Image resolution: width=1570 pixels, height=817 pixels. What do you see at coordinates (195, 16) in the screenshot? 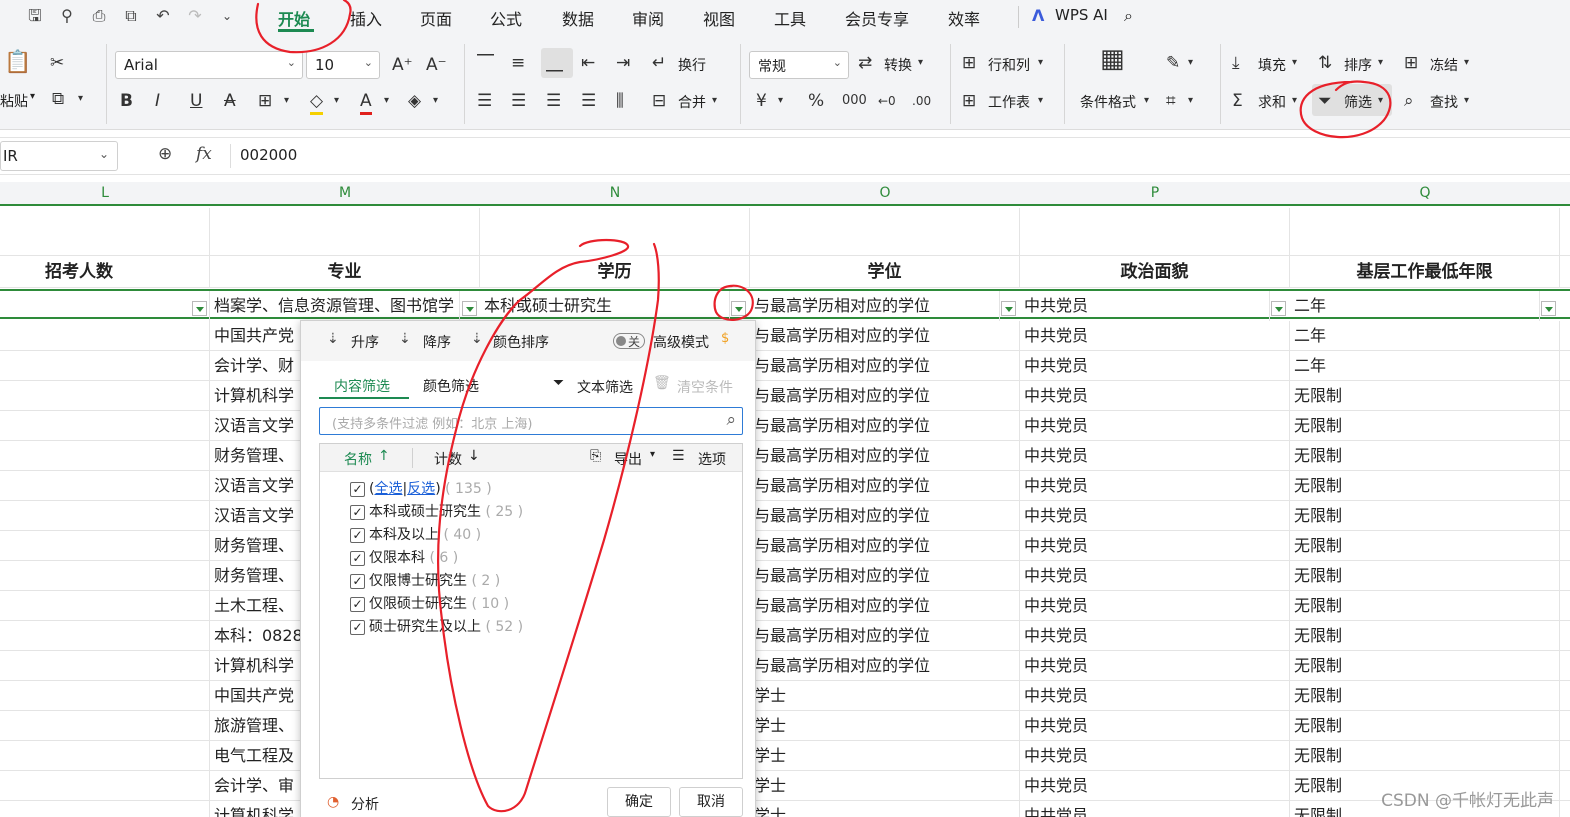
I see `redo-icon: ↷` at bounding box center [195, 16].